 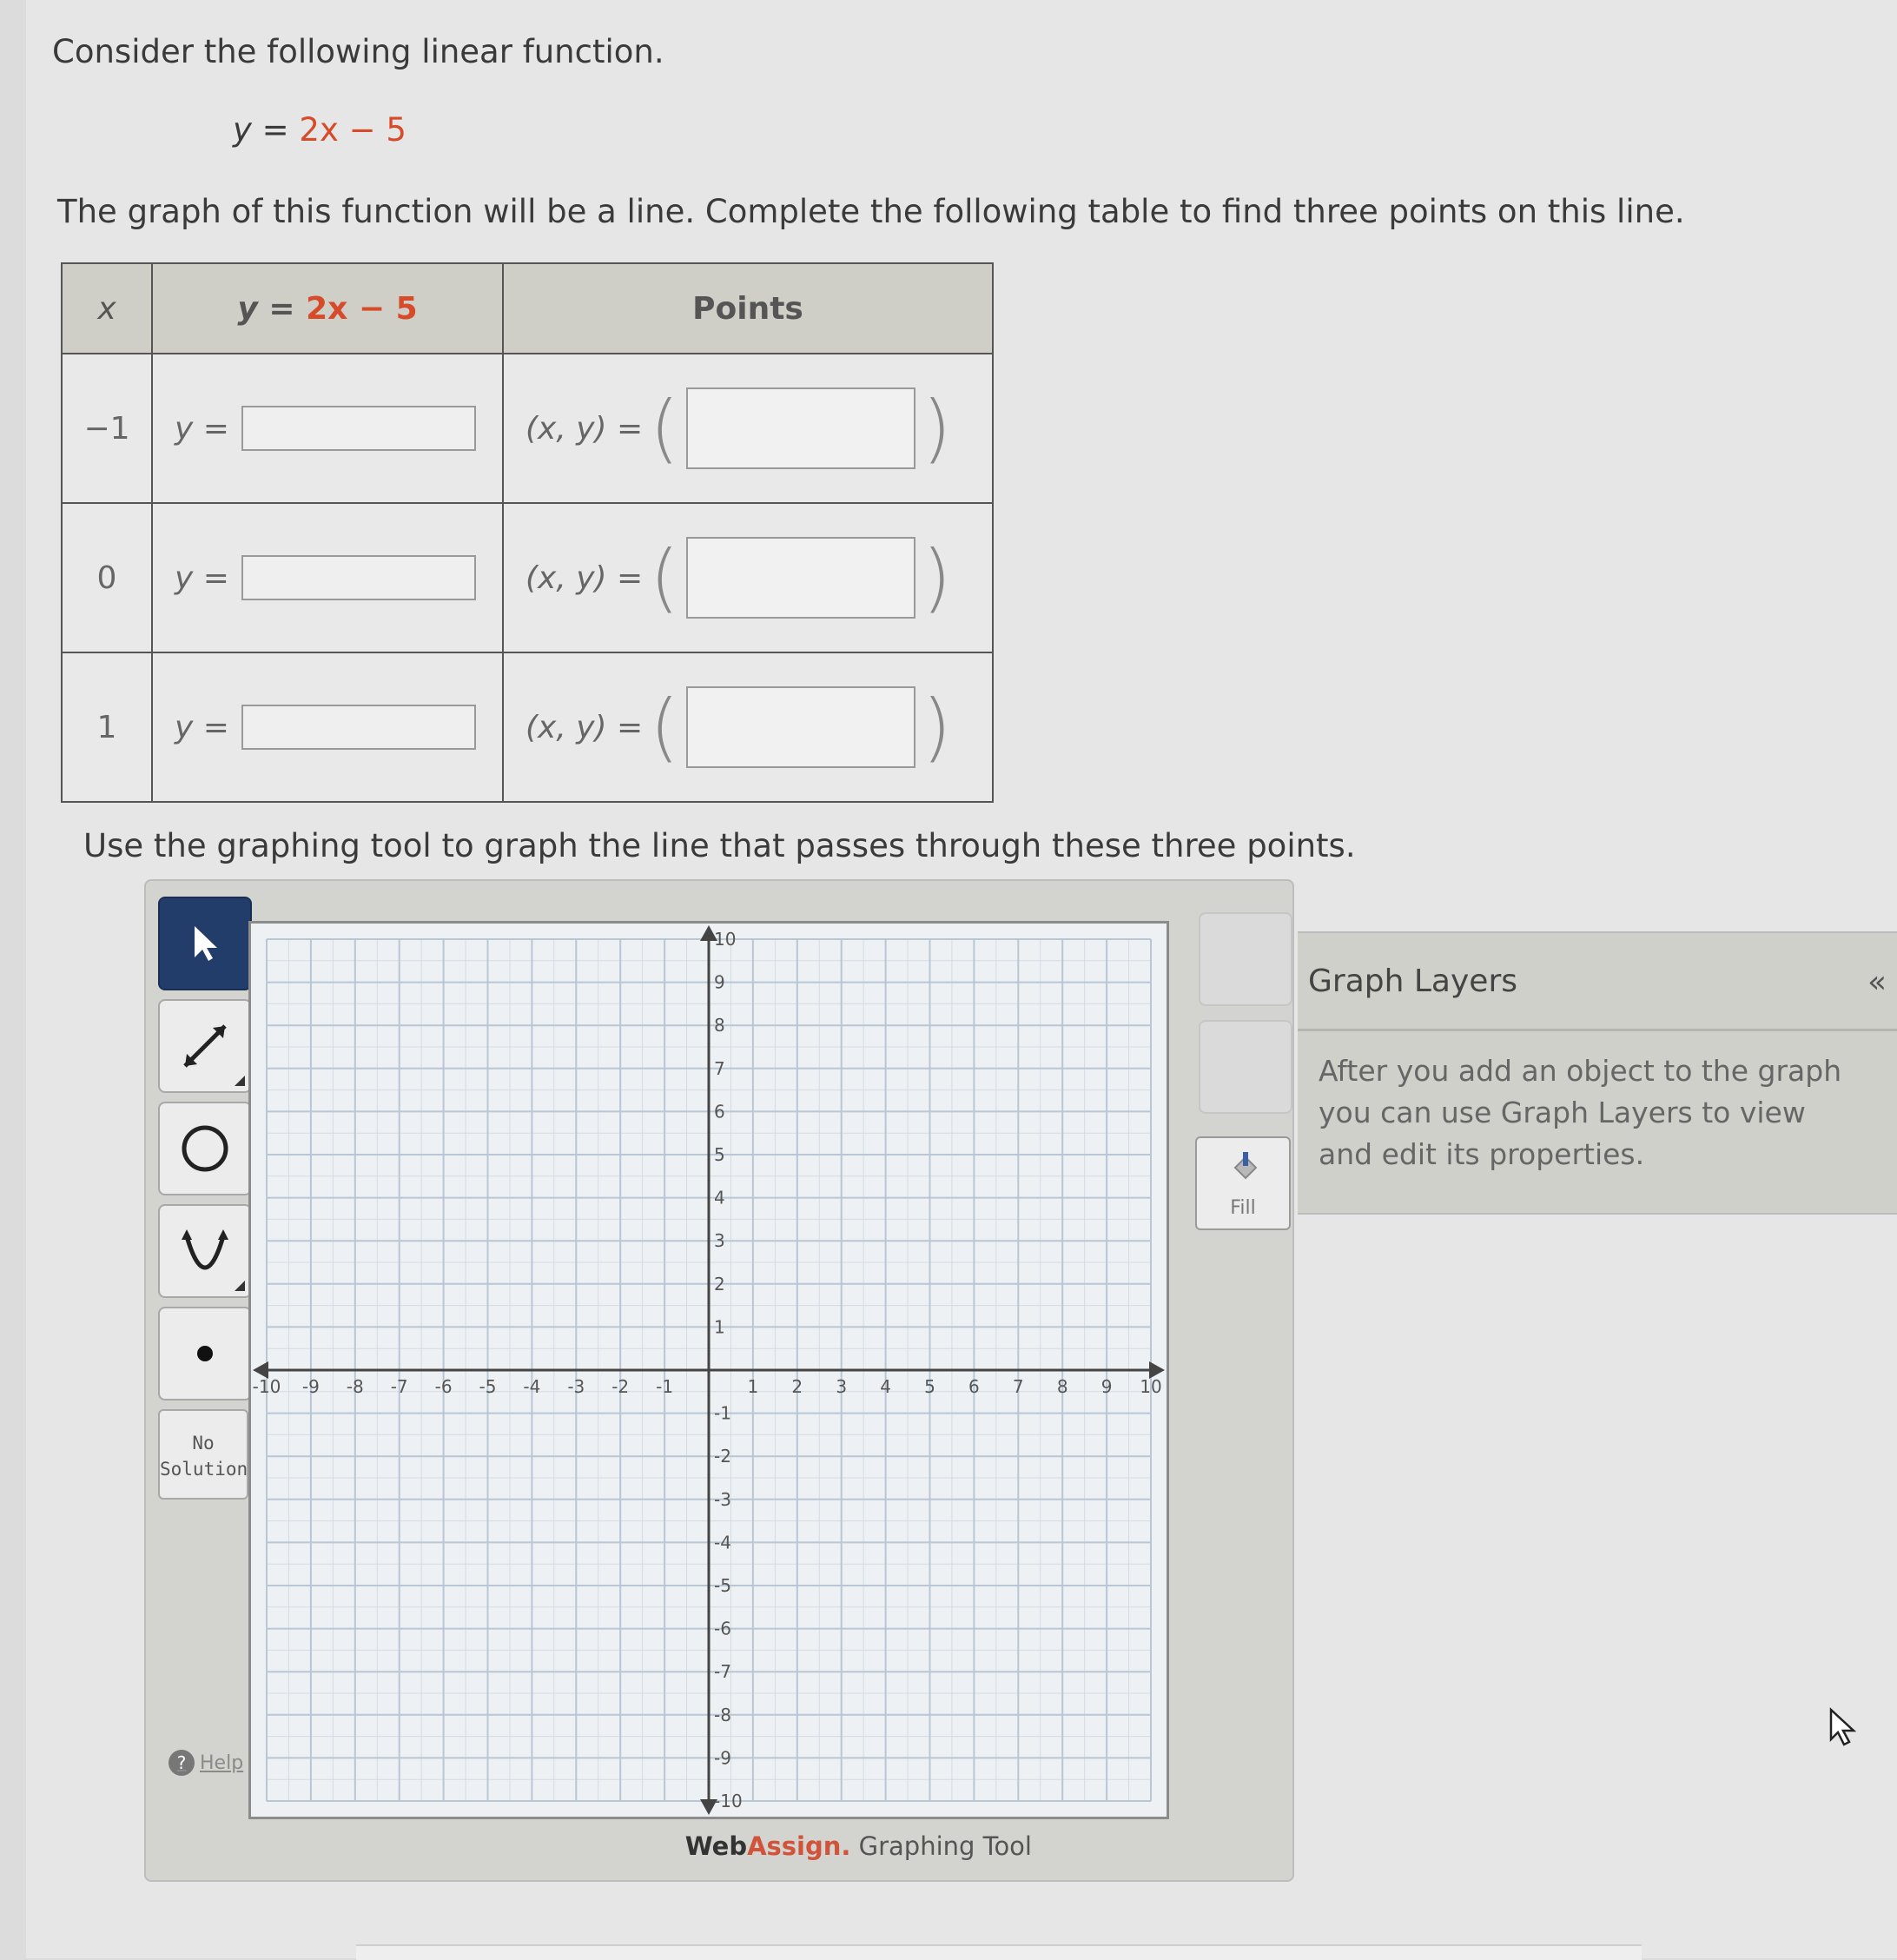 I want to click on x-tick-label: 3, so click(x=841, y=1386).